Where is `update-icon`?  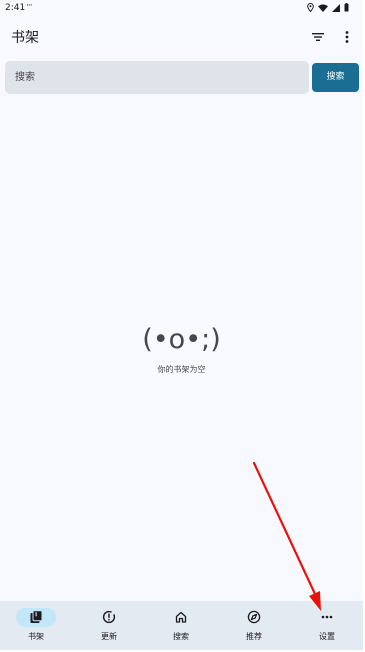 update-icon is located at coordinates (109, 617).